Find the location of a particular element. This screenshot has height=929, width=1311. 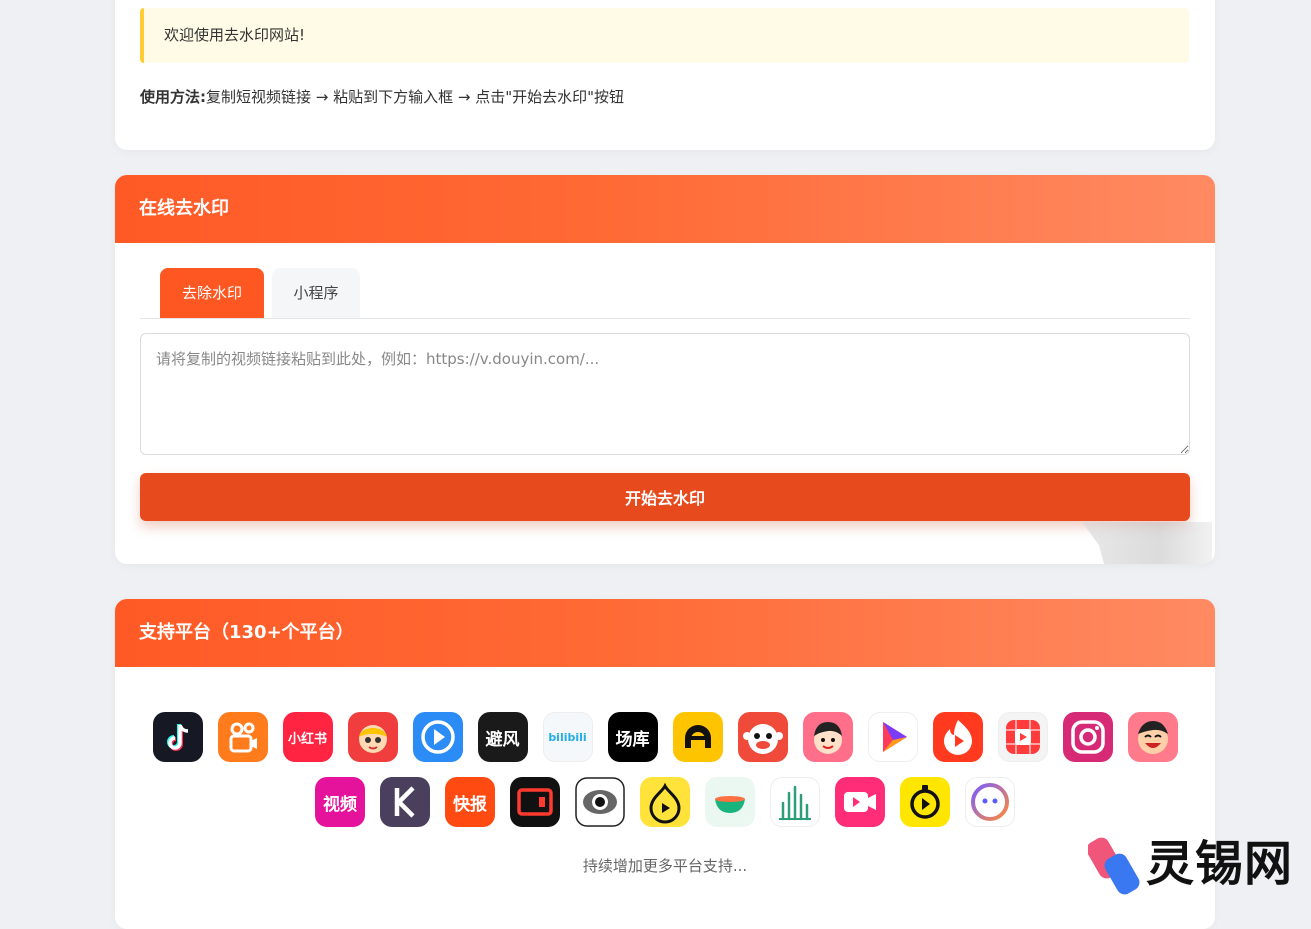

monkey-icon is located at coordinates (762, 737).